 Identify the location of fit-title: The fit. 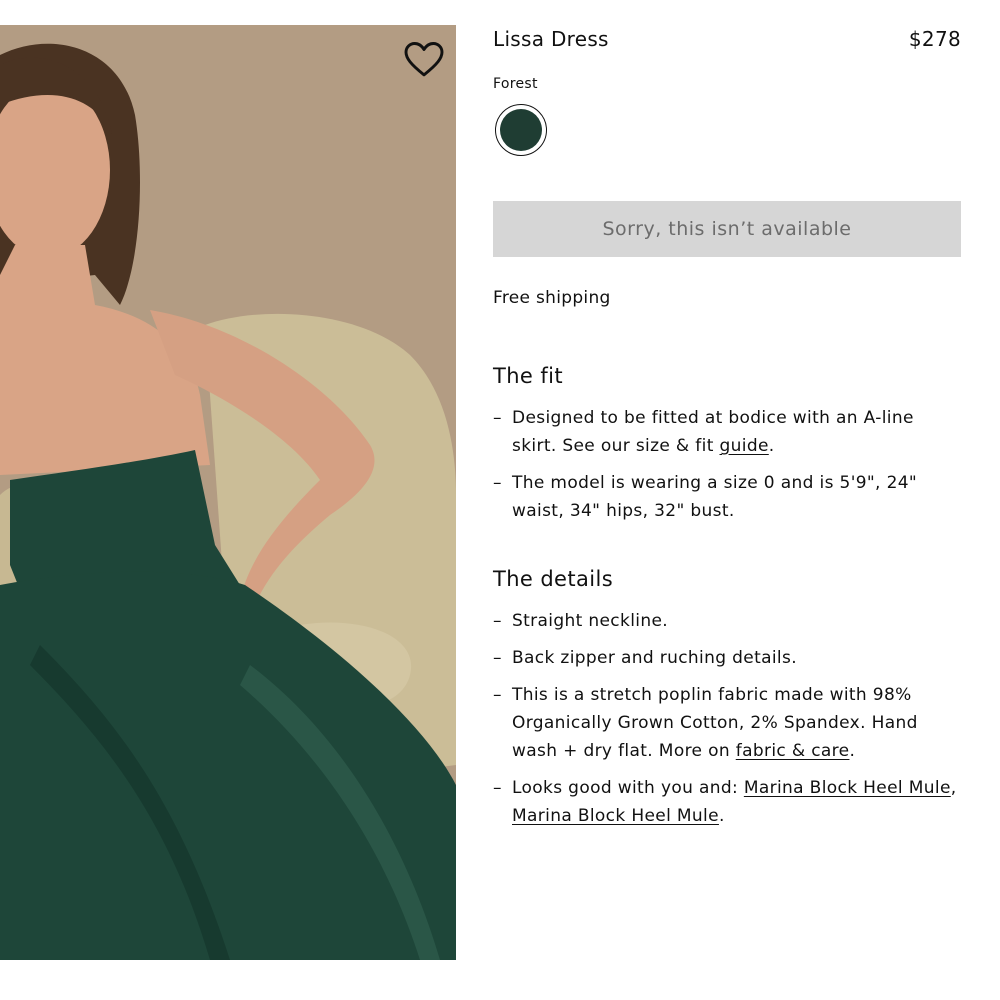
(528, 376).